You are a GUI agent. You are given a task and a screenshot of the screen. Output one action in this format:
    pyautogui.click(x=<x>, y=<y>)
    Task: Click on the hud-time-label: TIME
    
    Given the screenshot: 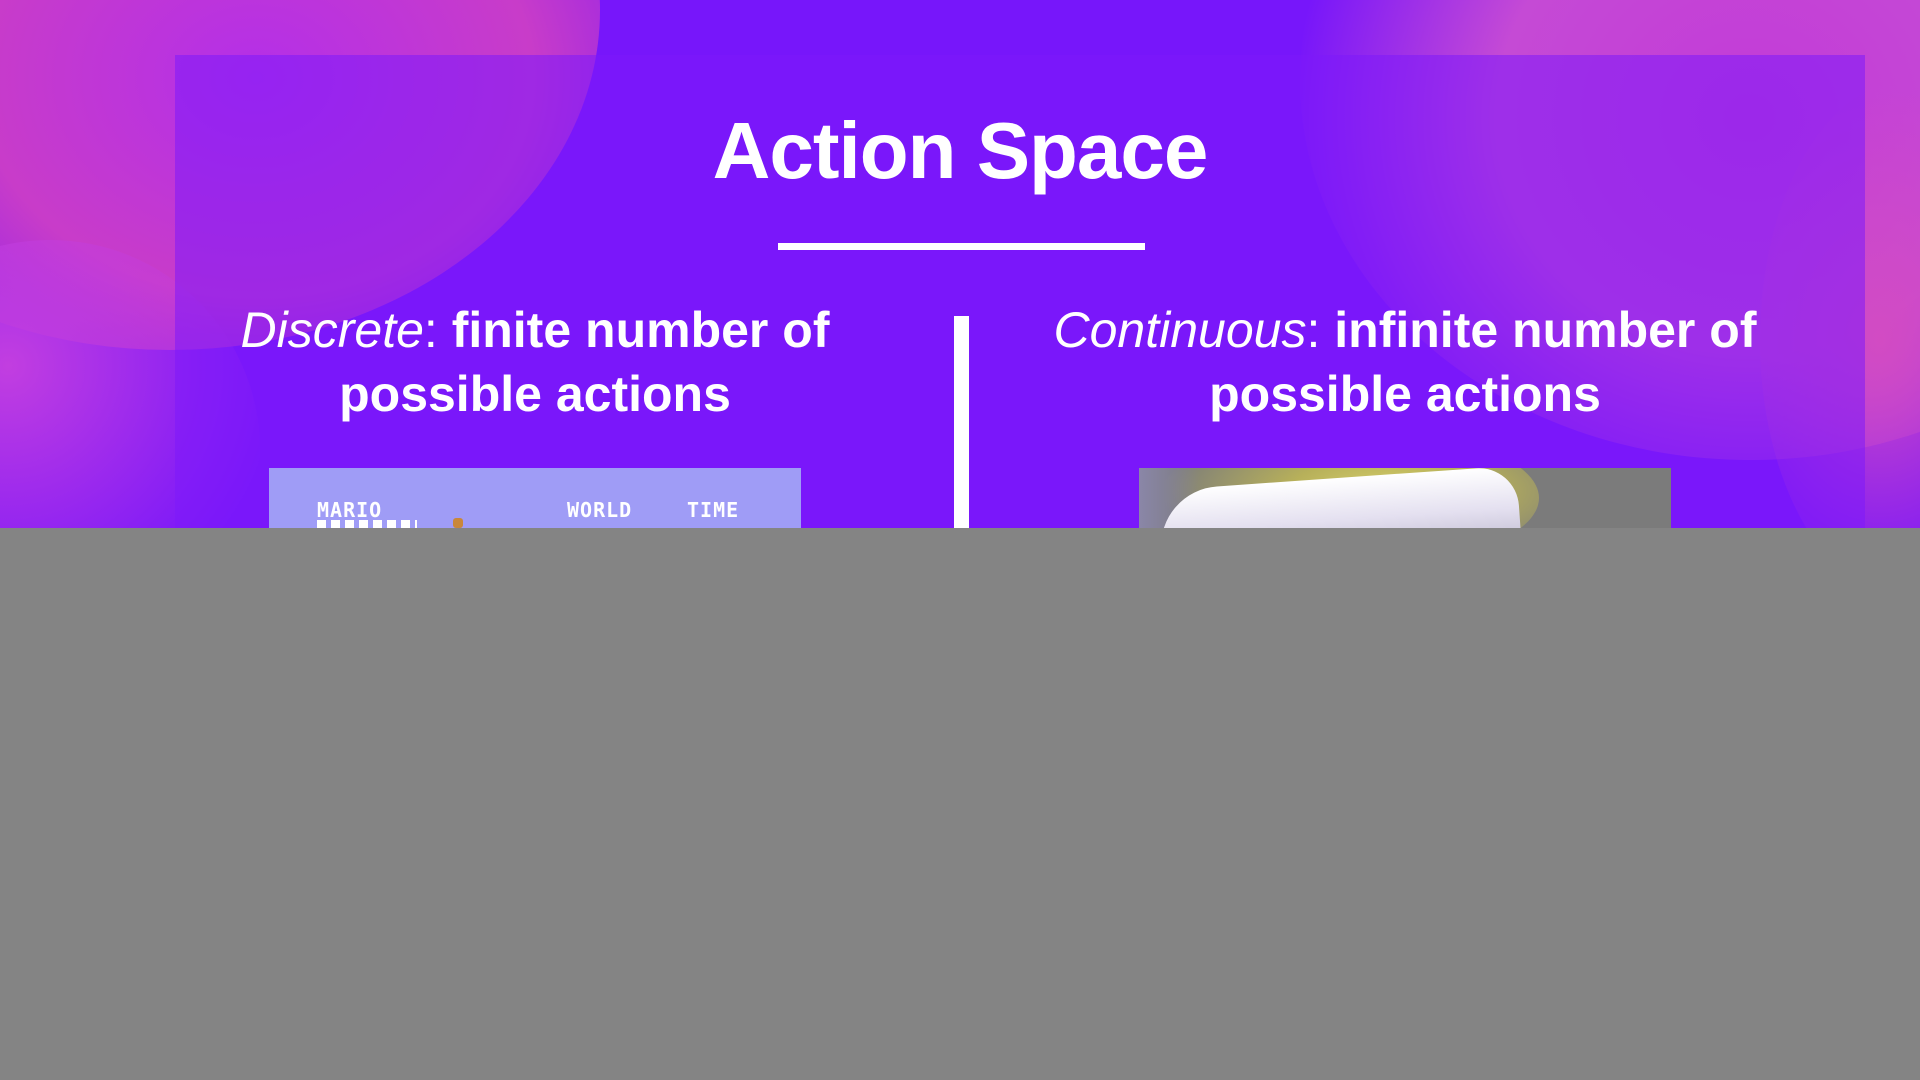 What is the action you would take?
    pyautogui.click(x=713, y=510)
    